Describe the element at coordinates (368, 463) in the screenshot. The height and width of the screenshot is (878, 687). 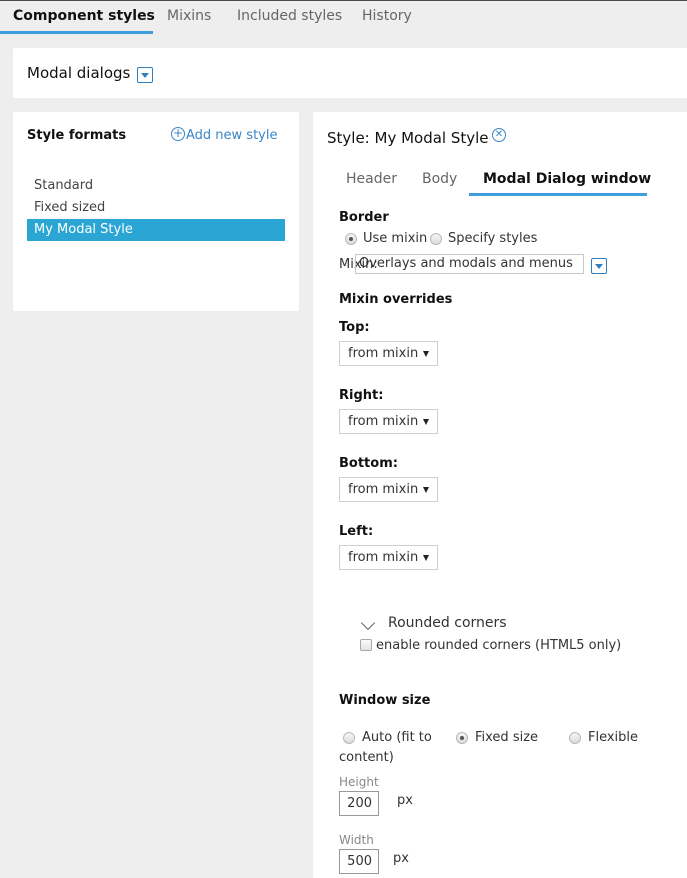
I see `bottom-label: Bottom:` at that location.